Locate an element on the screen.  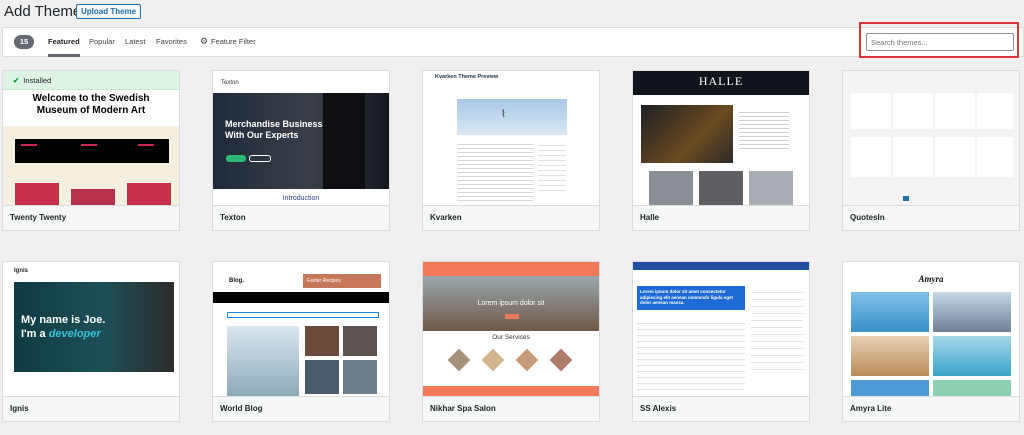
theme-name: SS Alexis is located at coordinates (721, 408).